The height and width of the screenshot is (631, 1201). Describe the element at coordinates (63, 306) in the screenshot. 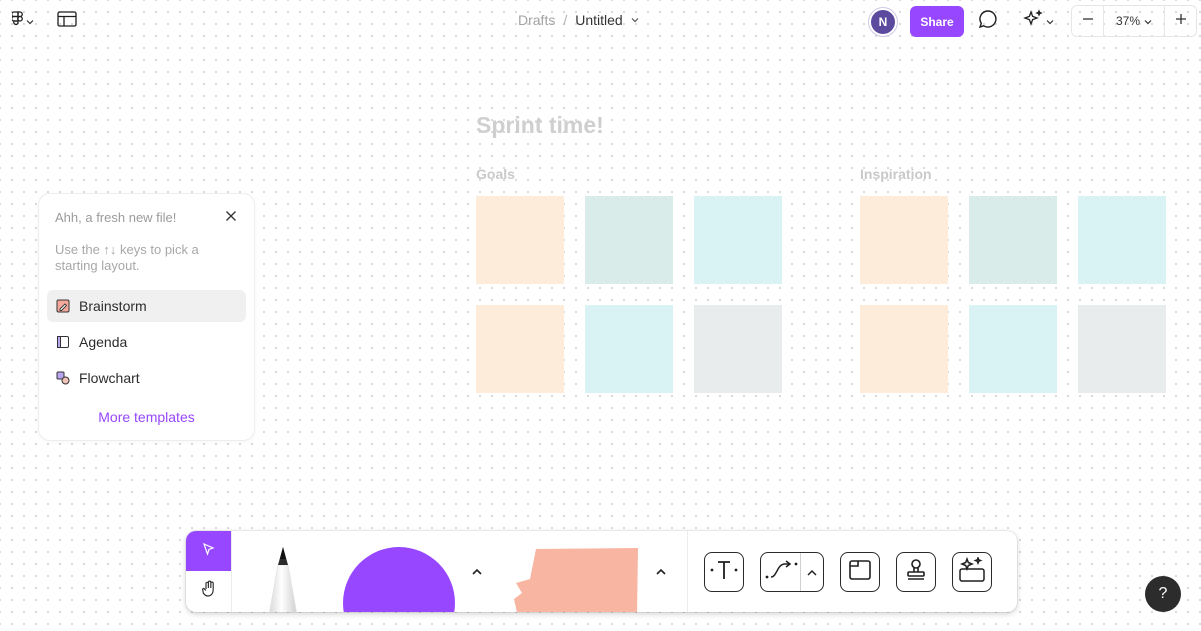

I see `brainstorm-icon` at that location.